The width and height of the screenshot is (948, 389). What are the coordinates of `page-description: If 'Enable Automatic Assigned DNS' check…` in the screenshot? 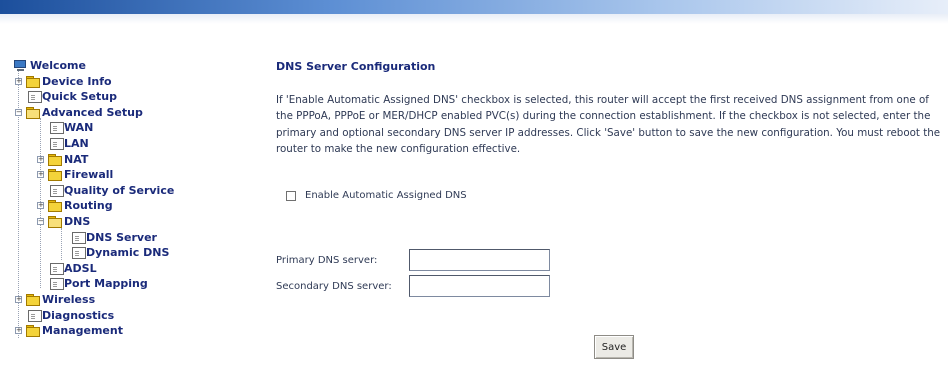 It's located at (608, 125).